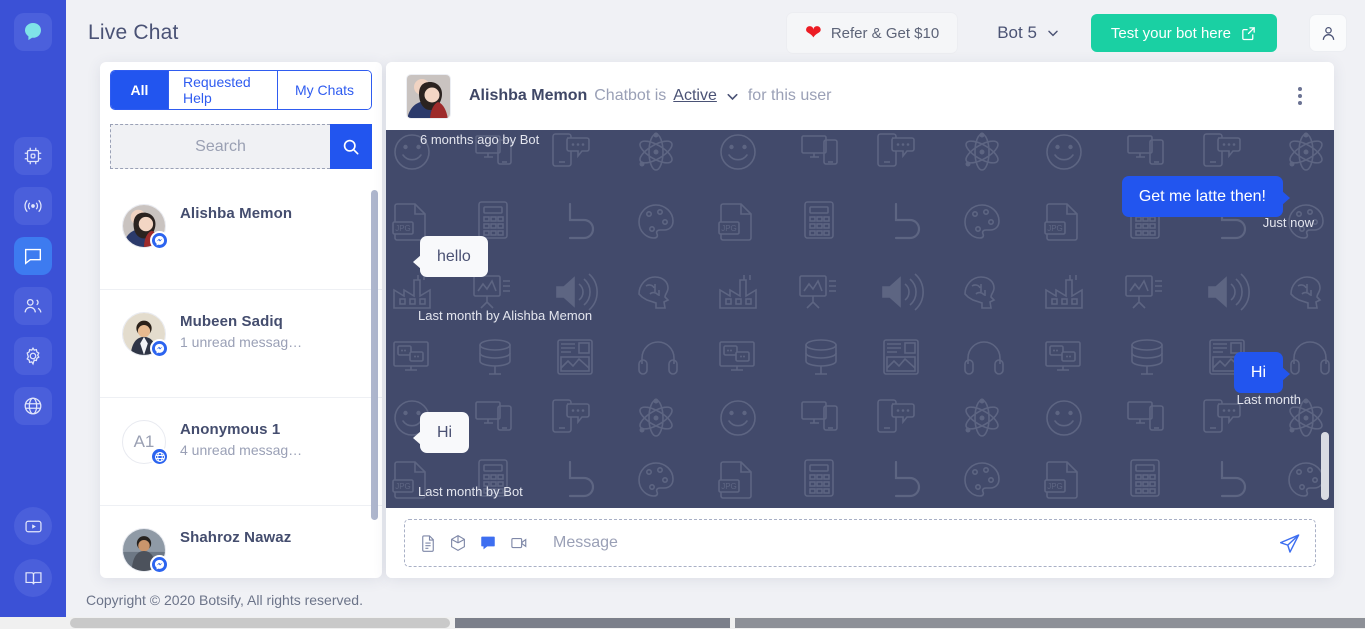 This screenshot has width=1365, height=629. I want to click on sidebar-item-settings, so click(33, 356).